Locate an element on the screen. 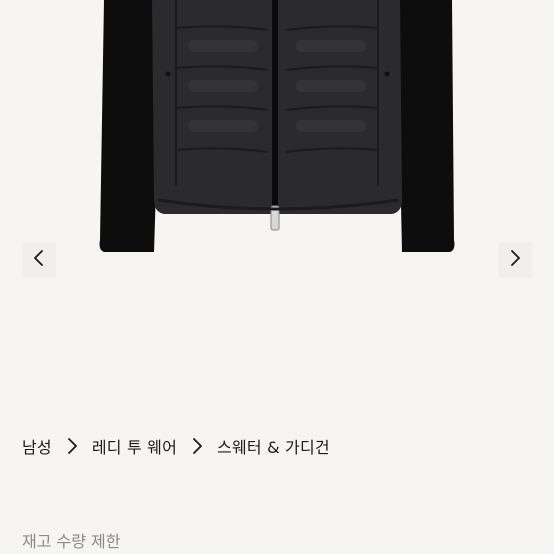  carousel-next-button is located at coordinates (515, 260).